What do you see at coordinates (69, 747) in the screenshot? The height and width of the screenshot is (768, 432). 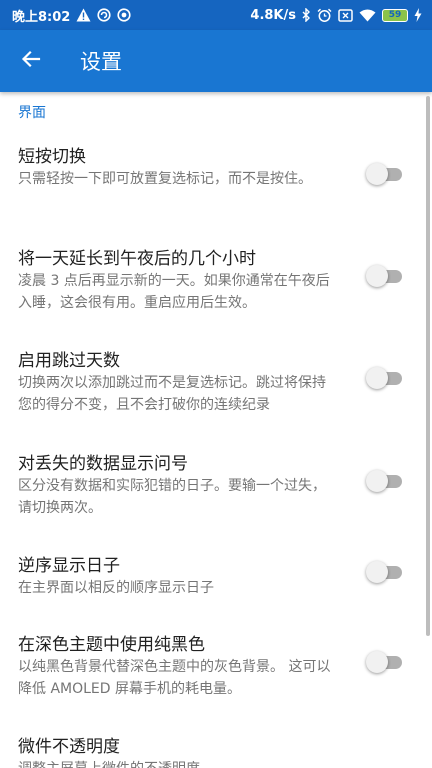 I see `pref-title: 微件不透明度` at bounding box center [69, 747].